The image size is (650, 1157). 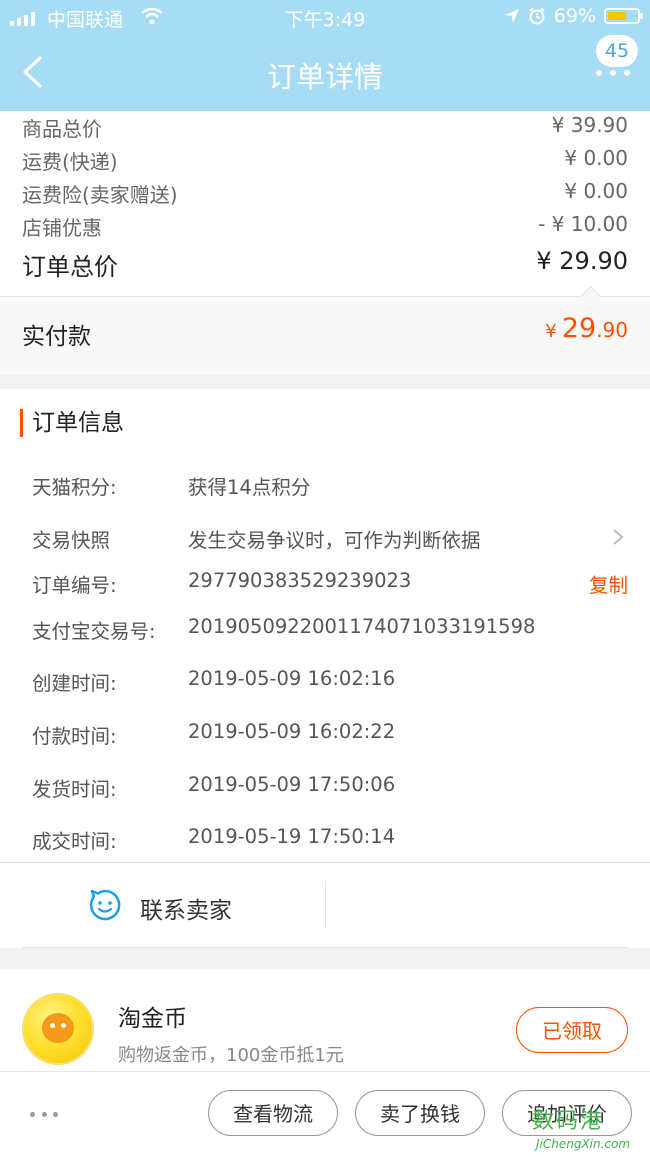 I want to click on location-icon, so click(x=511, y=16).